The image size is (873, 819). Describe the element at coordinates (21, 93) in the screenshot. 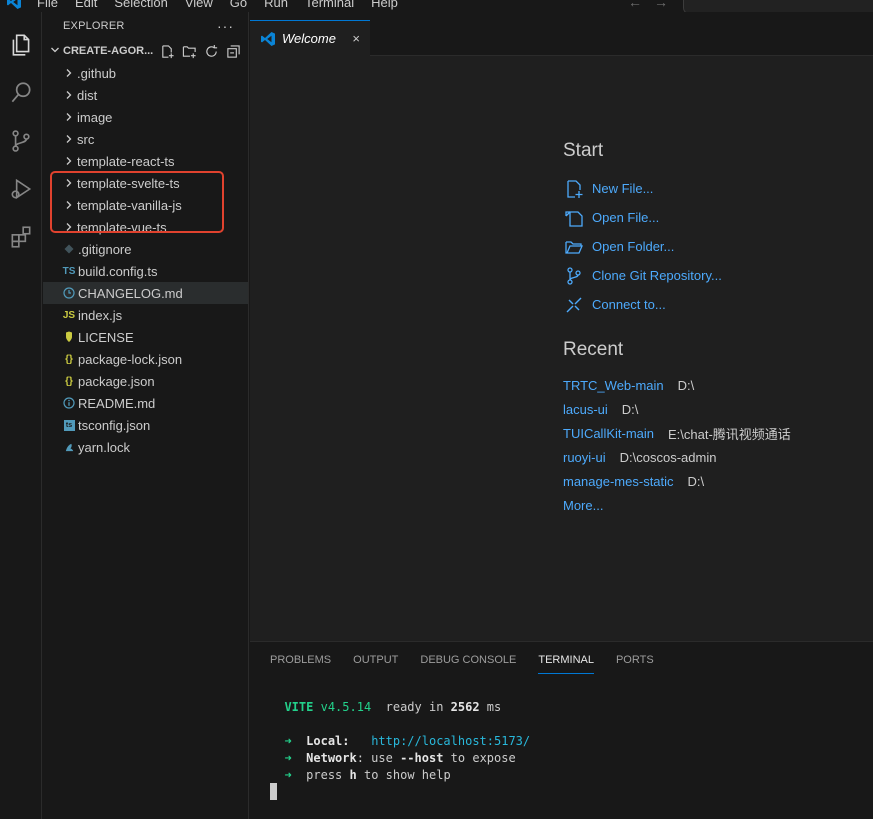

I see `search-icon` at that location.